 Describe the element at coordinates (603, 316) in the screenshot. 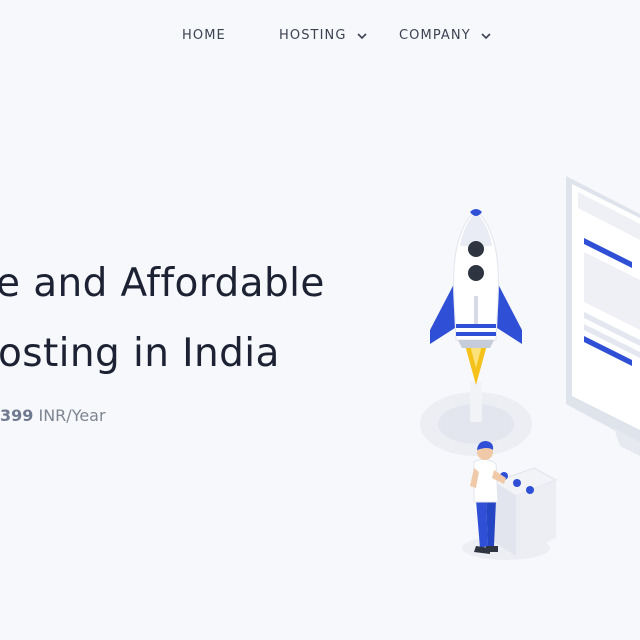

I see `monitor-illustration` at that location.